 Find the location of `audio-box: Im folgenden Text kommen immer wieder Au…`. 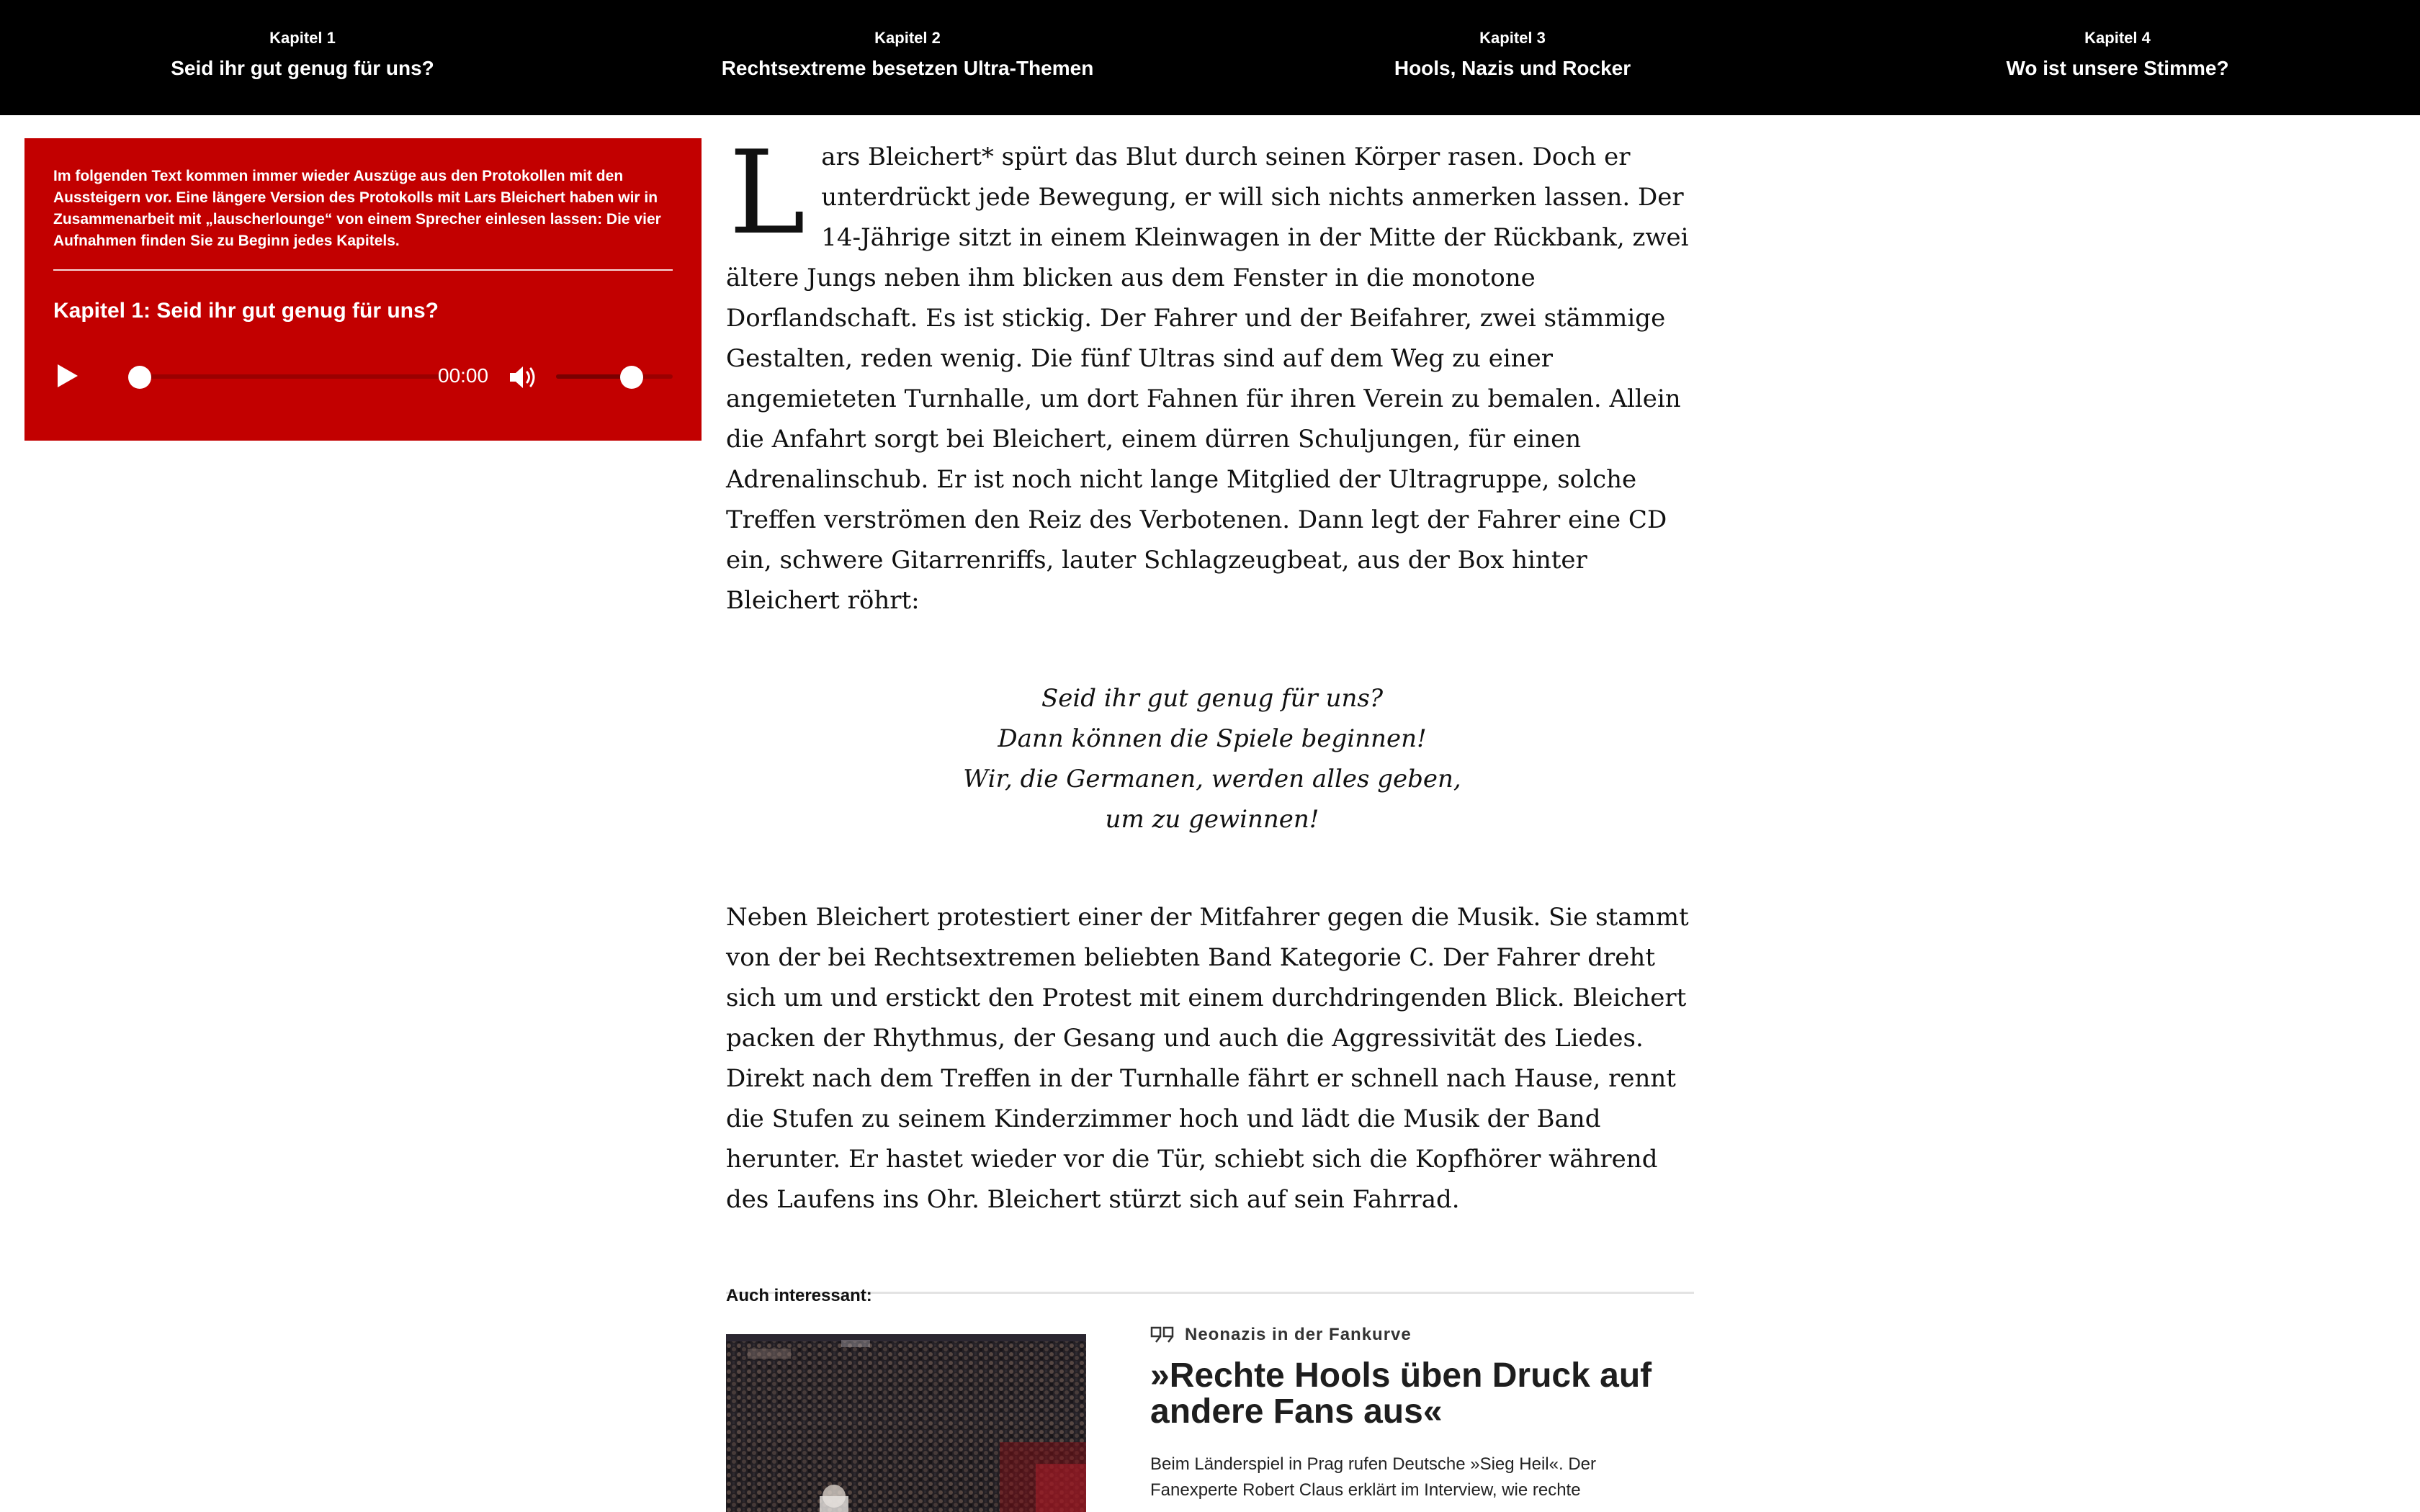

audio-box: Im folgenden Text kommen immer wieder Au… is located at coordinates (363, 289).